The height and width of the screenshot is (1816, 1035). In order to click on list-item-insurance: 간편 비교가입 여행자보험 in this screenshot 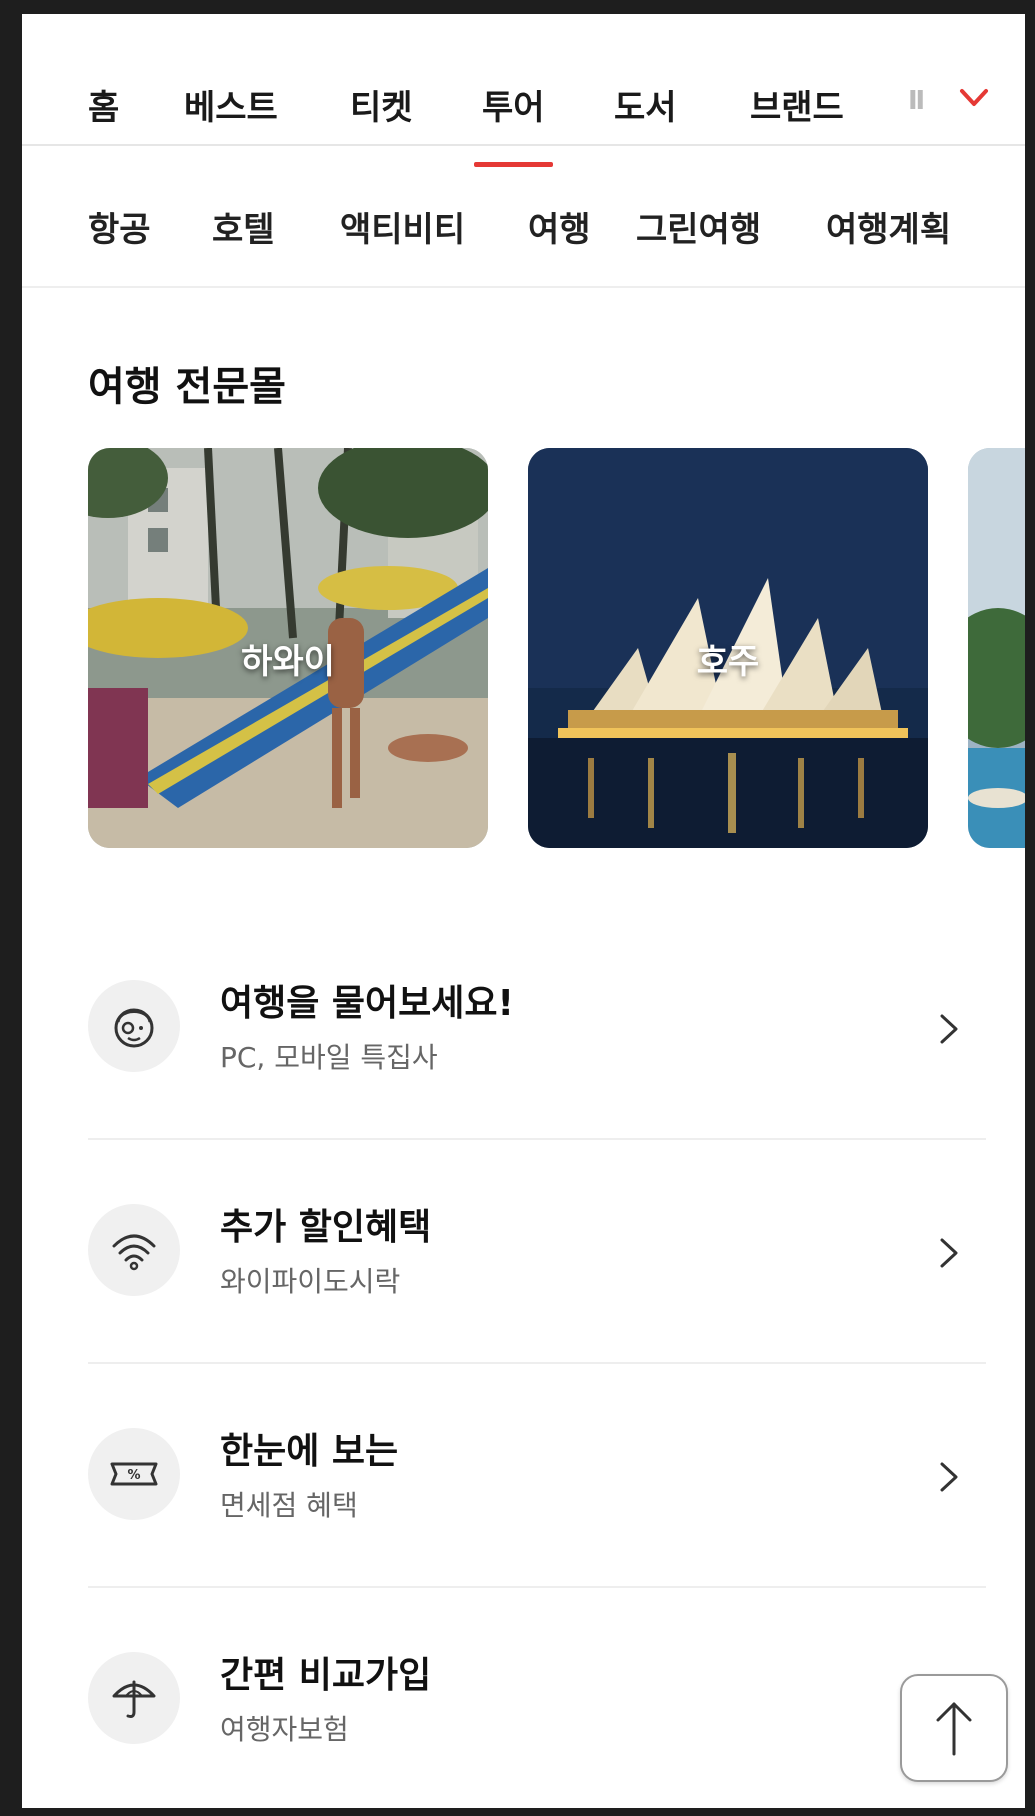, I will do `click(537, 1700)`.